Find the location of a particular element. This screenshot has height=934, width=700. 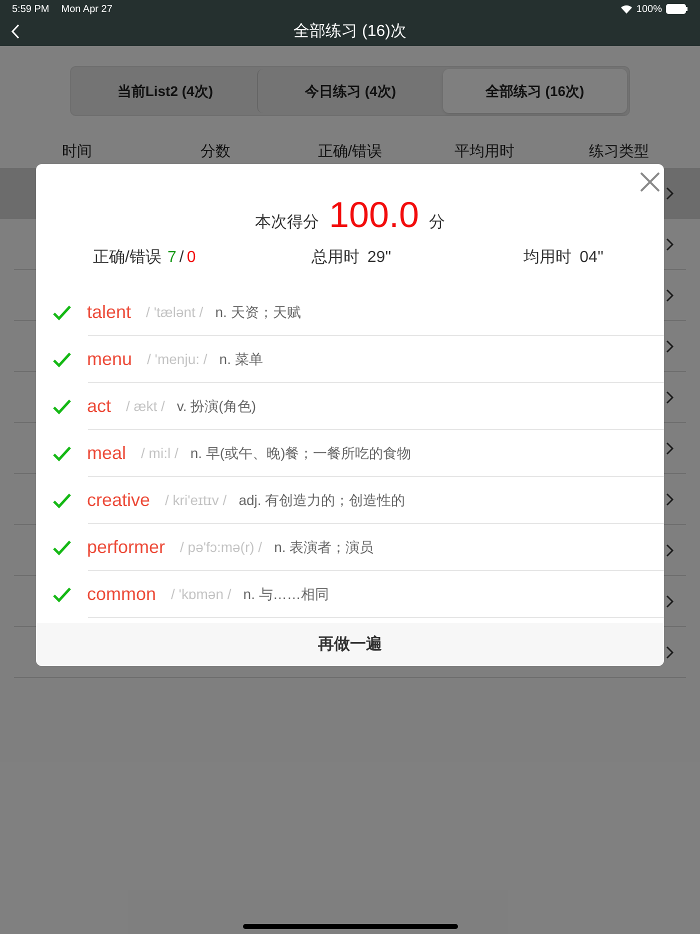

phonetic-text: / mi:l / is located at coordinates (159, 453).